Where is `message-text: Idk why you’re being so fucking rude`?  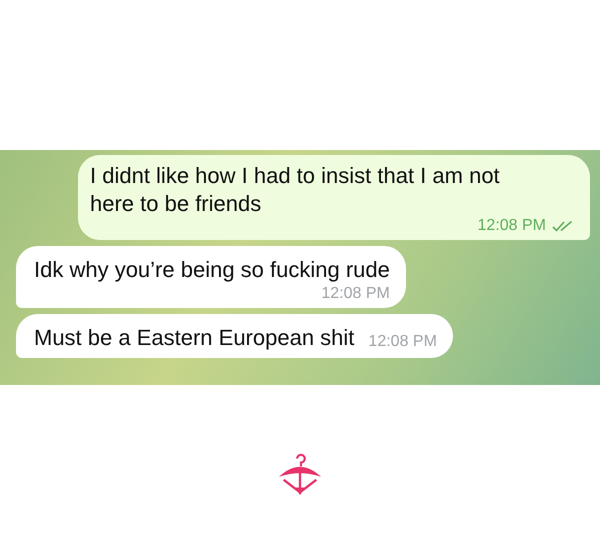
message-text: Idk why you’re being so fucking rude is located at coordinates (212, 270).